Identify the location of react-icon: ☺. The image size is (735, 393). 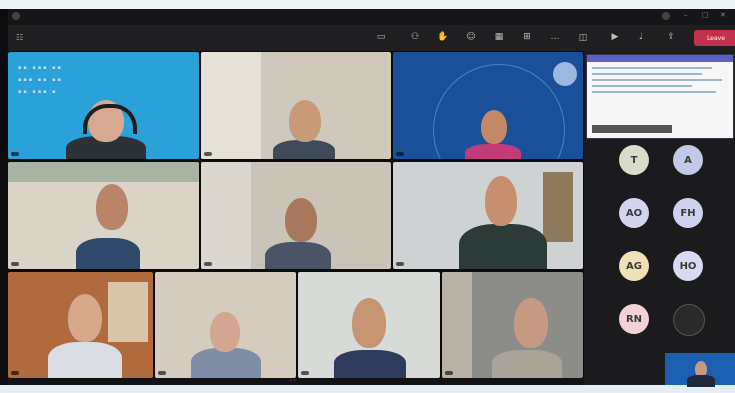
(471, 36).